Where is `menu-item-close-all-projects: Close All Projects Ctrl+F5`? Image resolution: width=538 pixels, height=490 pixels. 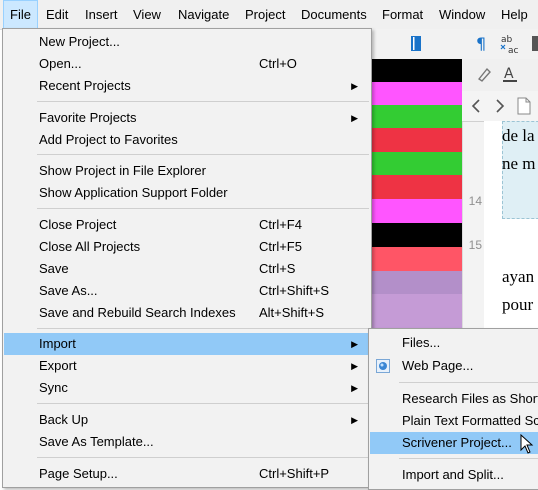 menu-item-close-all-projects: Close All Projects Ctrl+F5 is located at coordinates (187, 247).